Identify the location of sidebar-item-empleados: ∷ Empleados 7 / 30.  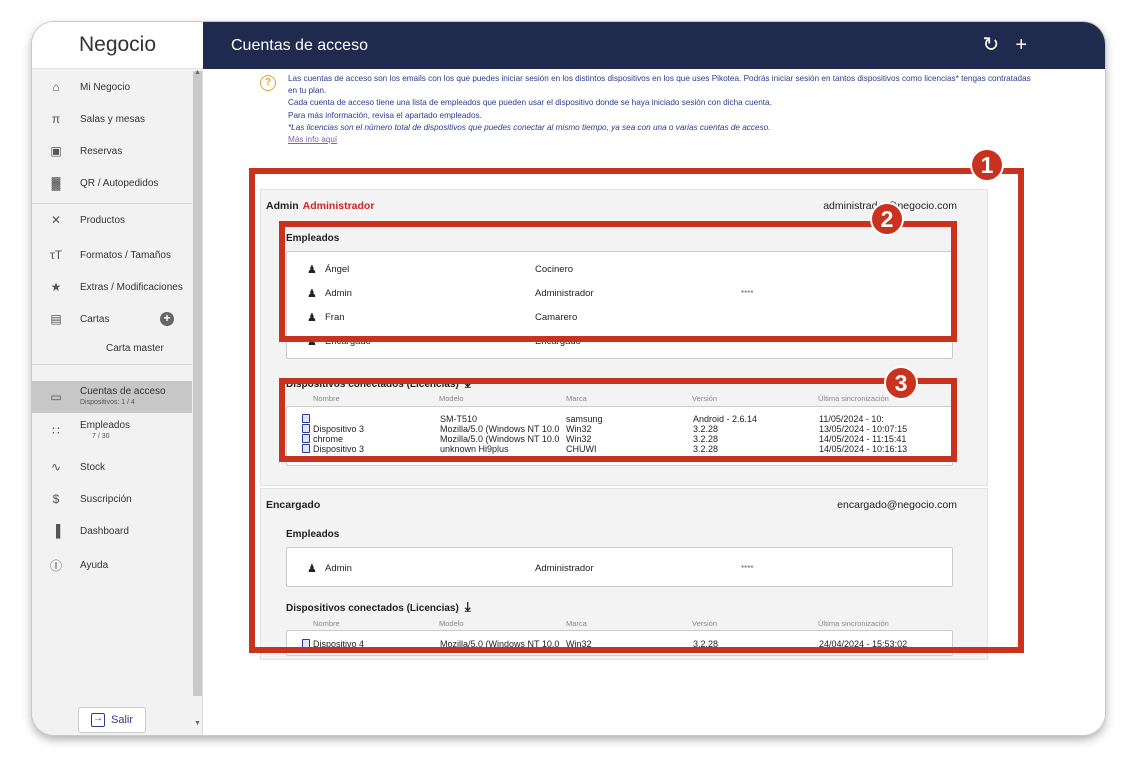
(112, 431).